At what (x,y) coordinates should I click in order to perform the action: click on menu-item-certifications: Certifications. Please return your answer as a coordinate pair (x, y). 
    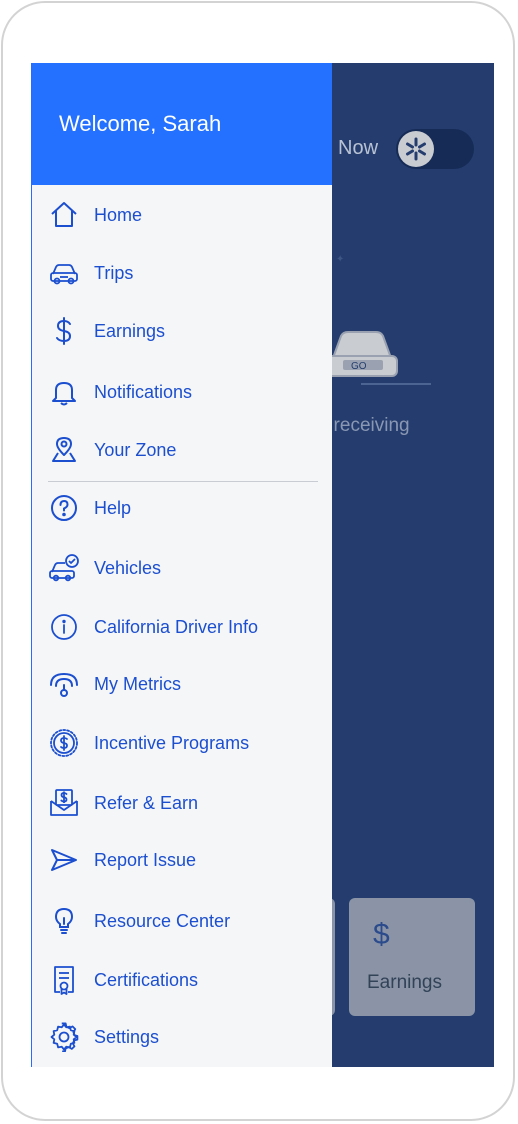
    Looking at the image, I should click on (182, 980).